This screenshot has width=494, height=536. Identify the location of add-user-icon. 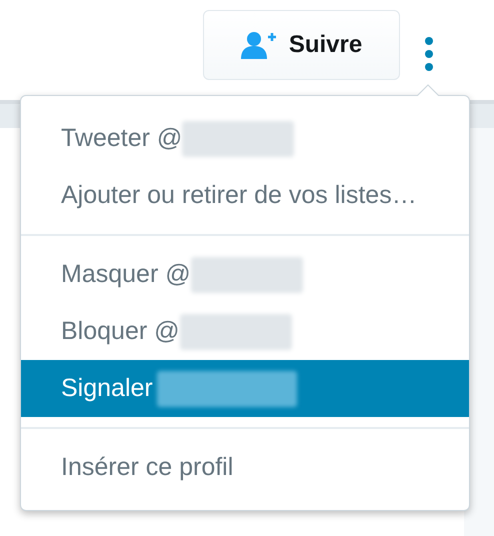
(258, 45).